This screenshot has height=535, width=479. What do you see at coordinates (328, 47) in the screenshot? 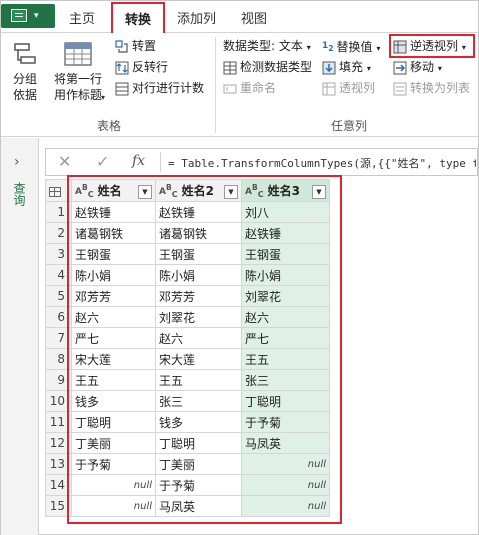
I see `replace-values-icon: 12` at bounding box center [328, 47].